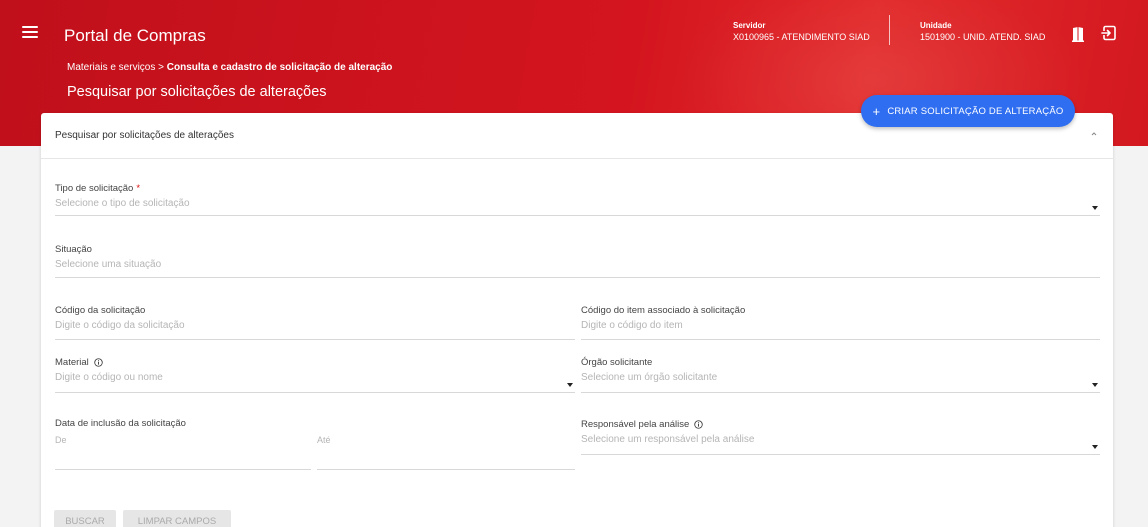 The width and height of the screenshot is (1148, 527). Describe the element at coordinates (840, 454) in the screenshot. I see `analyst-underline` at that location.